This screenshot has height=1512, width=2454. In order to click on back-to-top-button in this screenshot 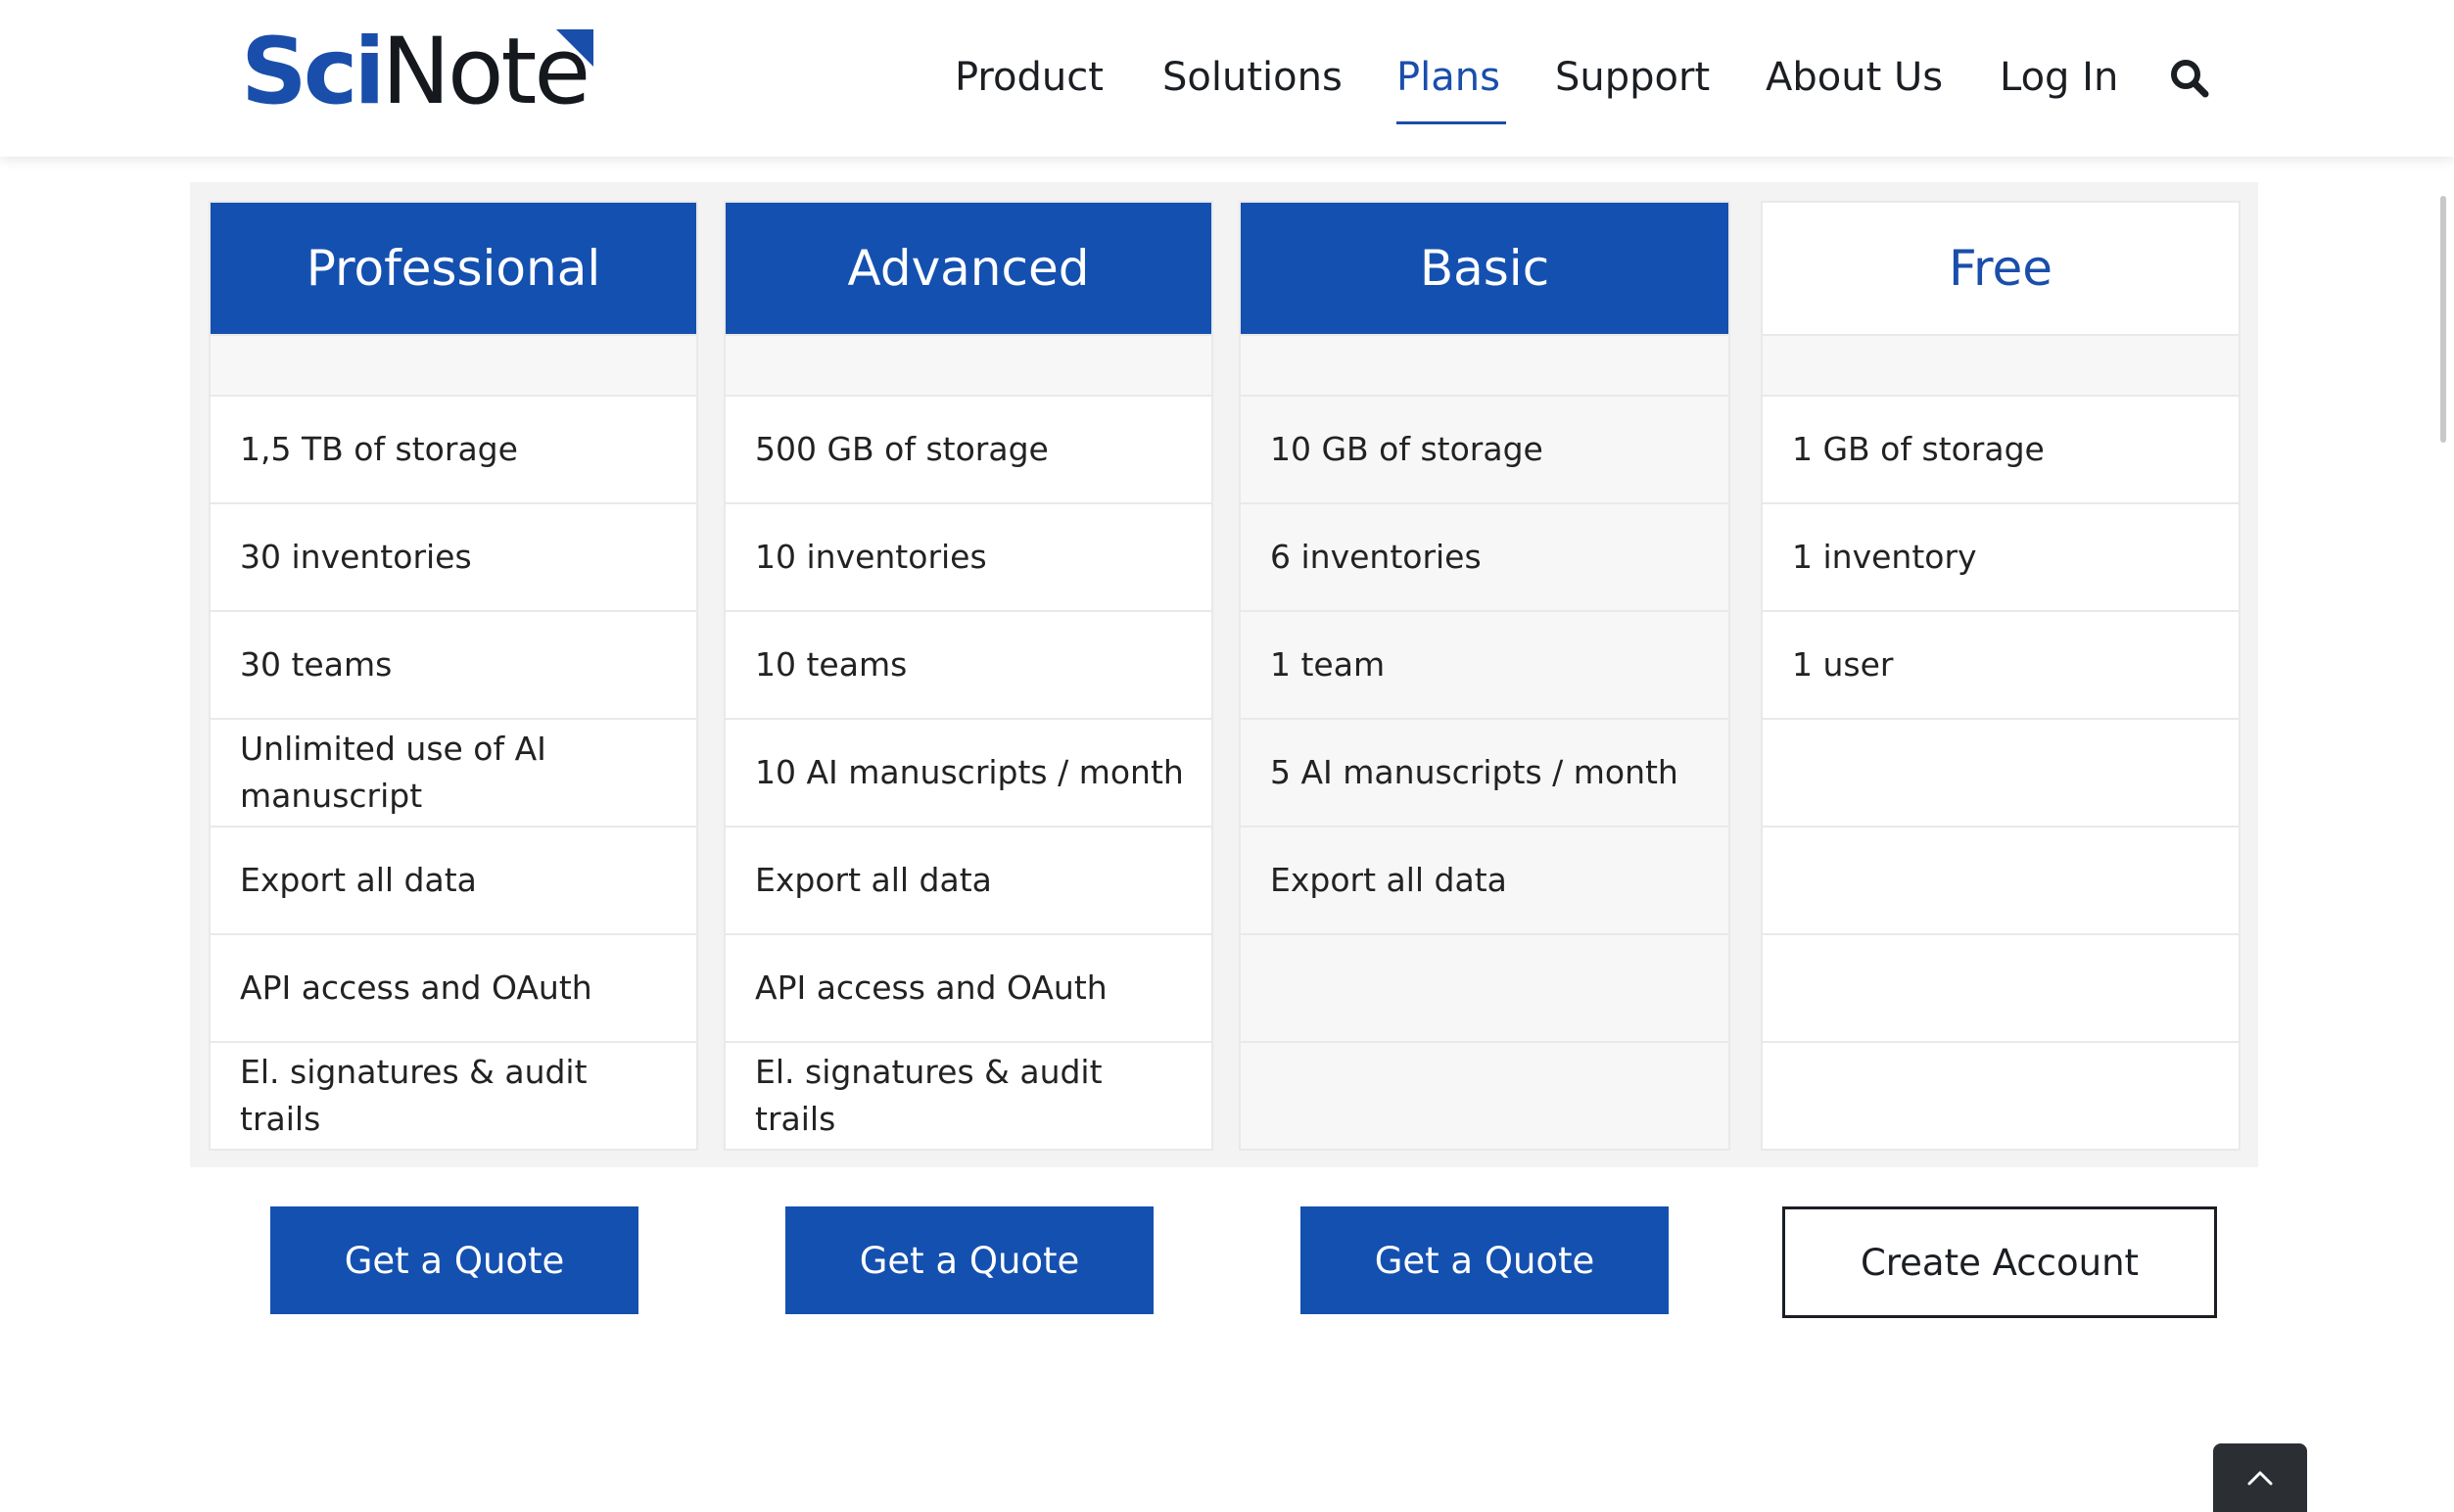, I will do `click(2260, 1477)`.